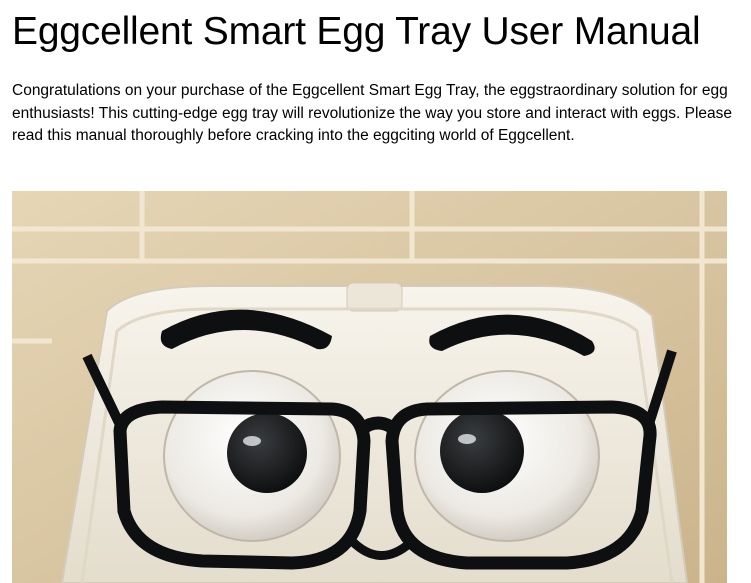 This screenshot has height=583, width=751. Describe the element at coordinates (356, 31) in the screenshot. I see `page-title: Eggcellent Smart Egg Tray User Manual` at that location.